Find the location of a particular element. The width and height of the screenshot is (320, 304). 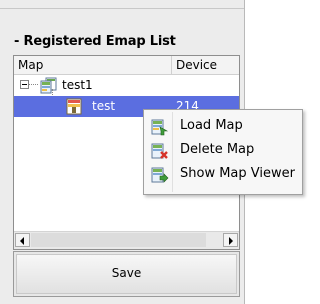

scroll-thumb is located at coordinates (118, 240).